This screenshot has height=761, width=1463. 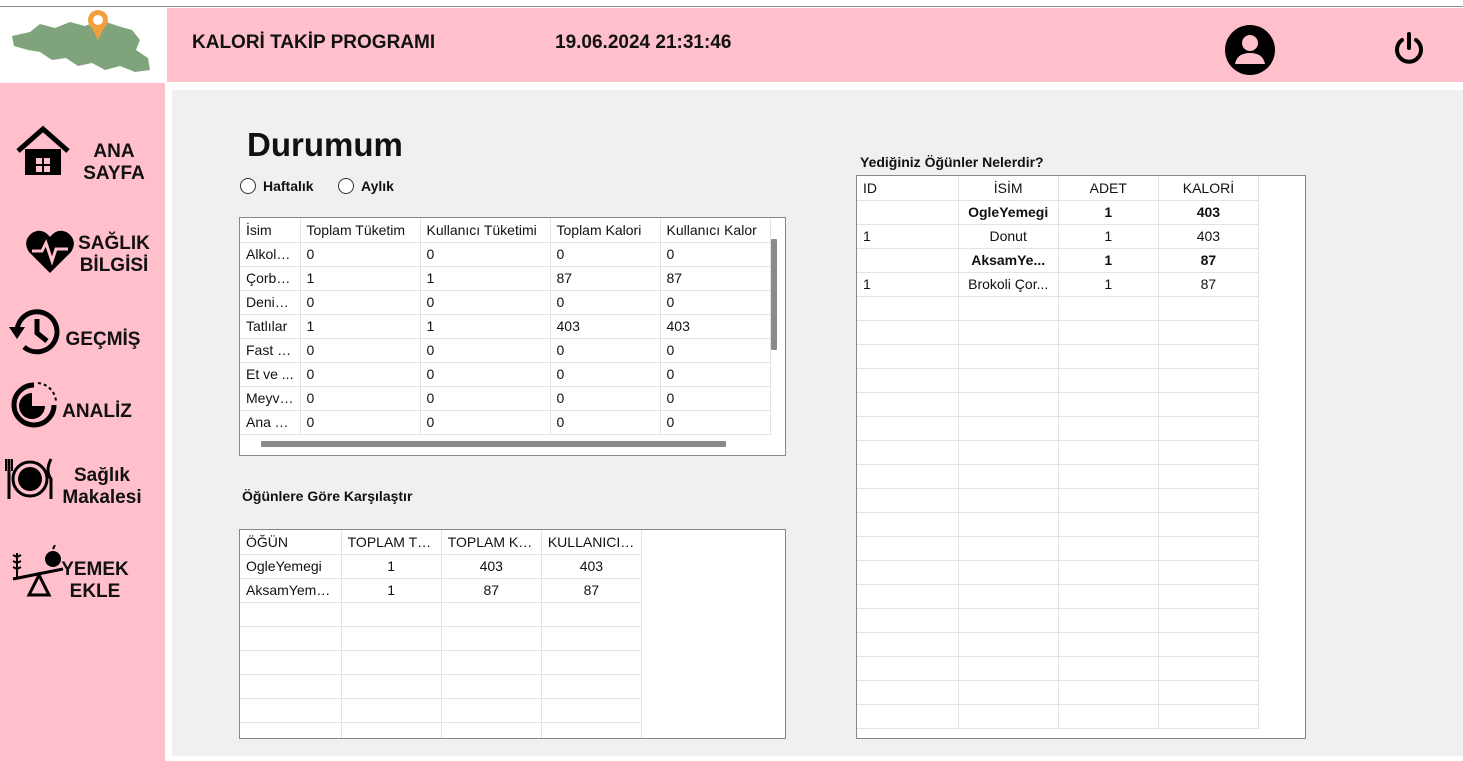 I want to click on column-header: Toplam Kalori, so click(x=605, y=230).